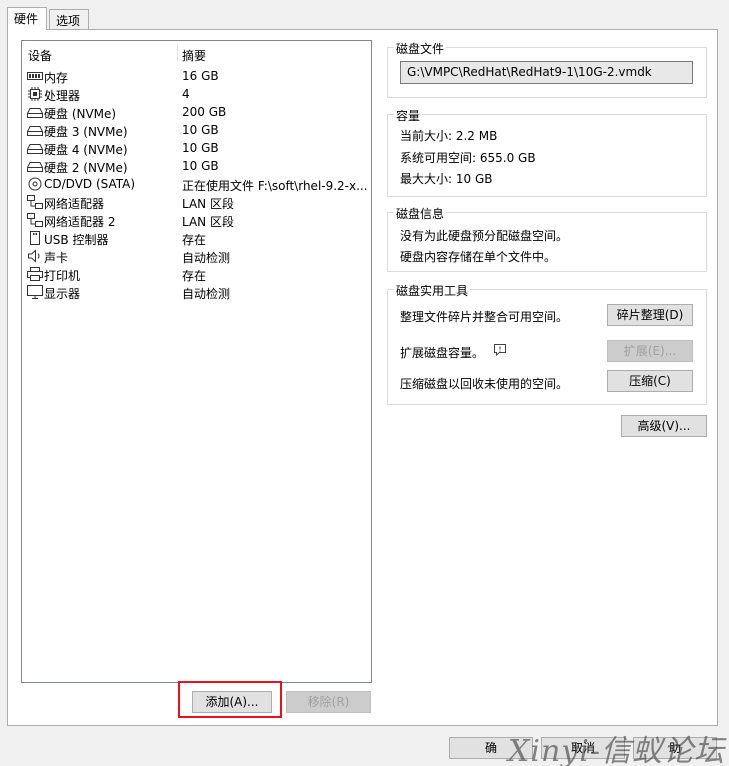 Image resolution: width=729 pixels, height=766 pixels. Describe the element at coordinates (62, 294) in the screenshot. I see `device-name: 显示器` at that location.